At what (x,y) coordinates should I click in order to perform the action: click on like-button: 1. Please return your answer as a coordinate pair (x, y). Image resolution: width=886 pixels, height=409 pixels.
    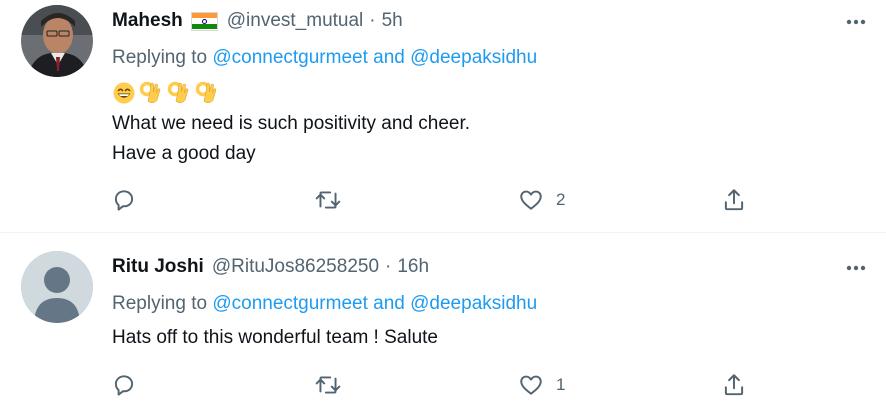
    Looking at the image, I should click on (541, 385).